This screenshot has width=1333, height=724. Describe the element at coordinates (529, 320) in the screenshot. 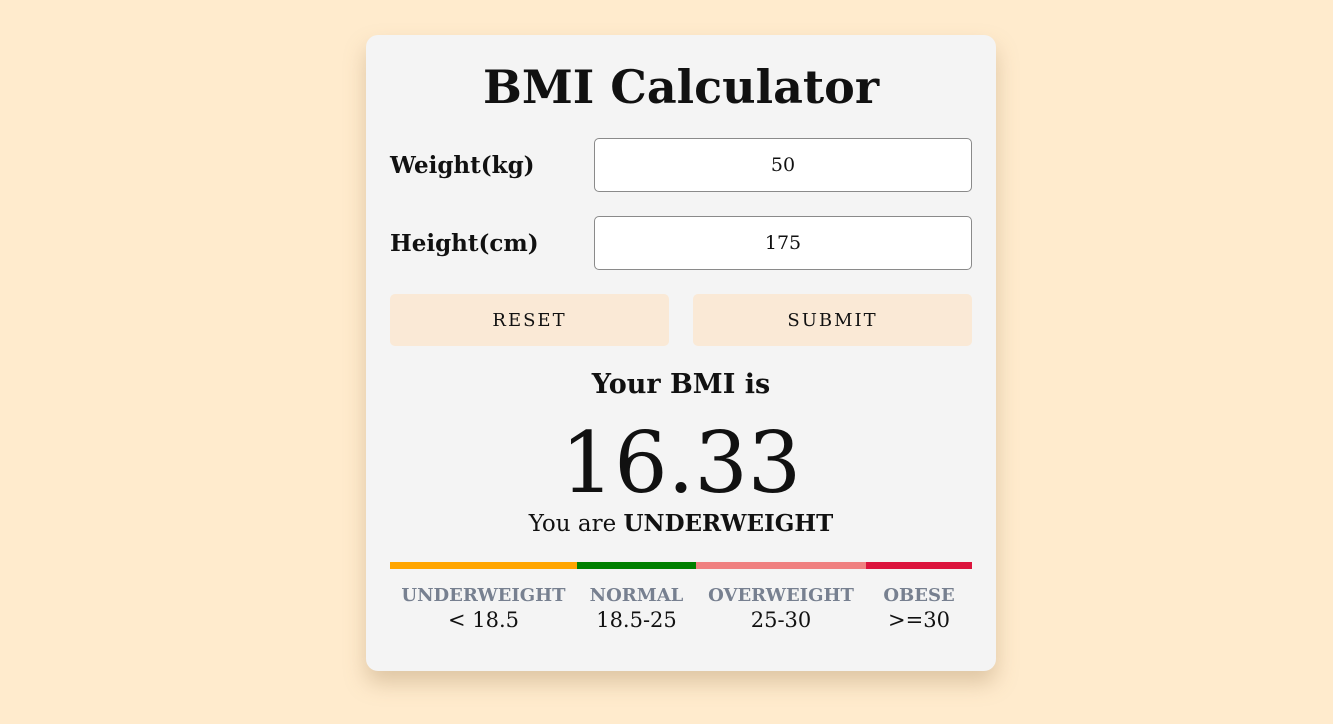

I see `reset-button: RESET` at that location.